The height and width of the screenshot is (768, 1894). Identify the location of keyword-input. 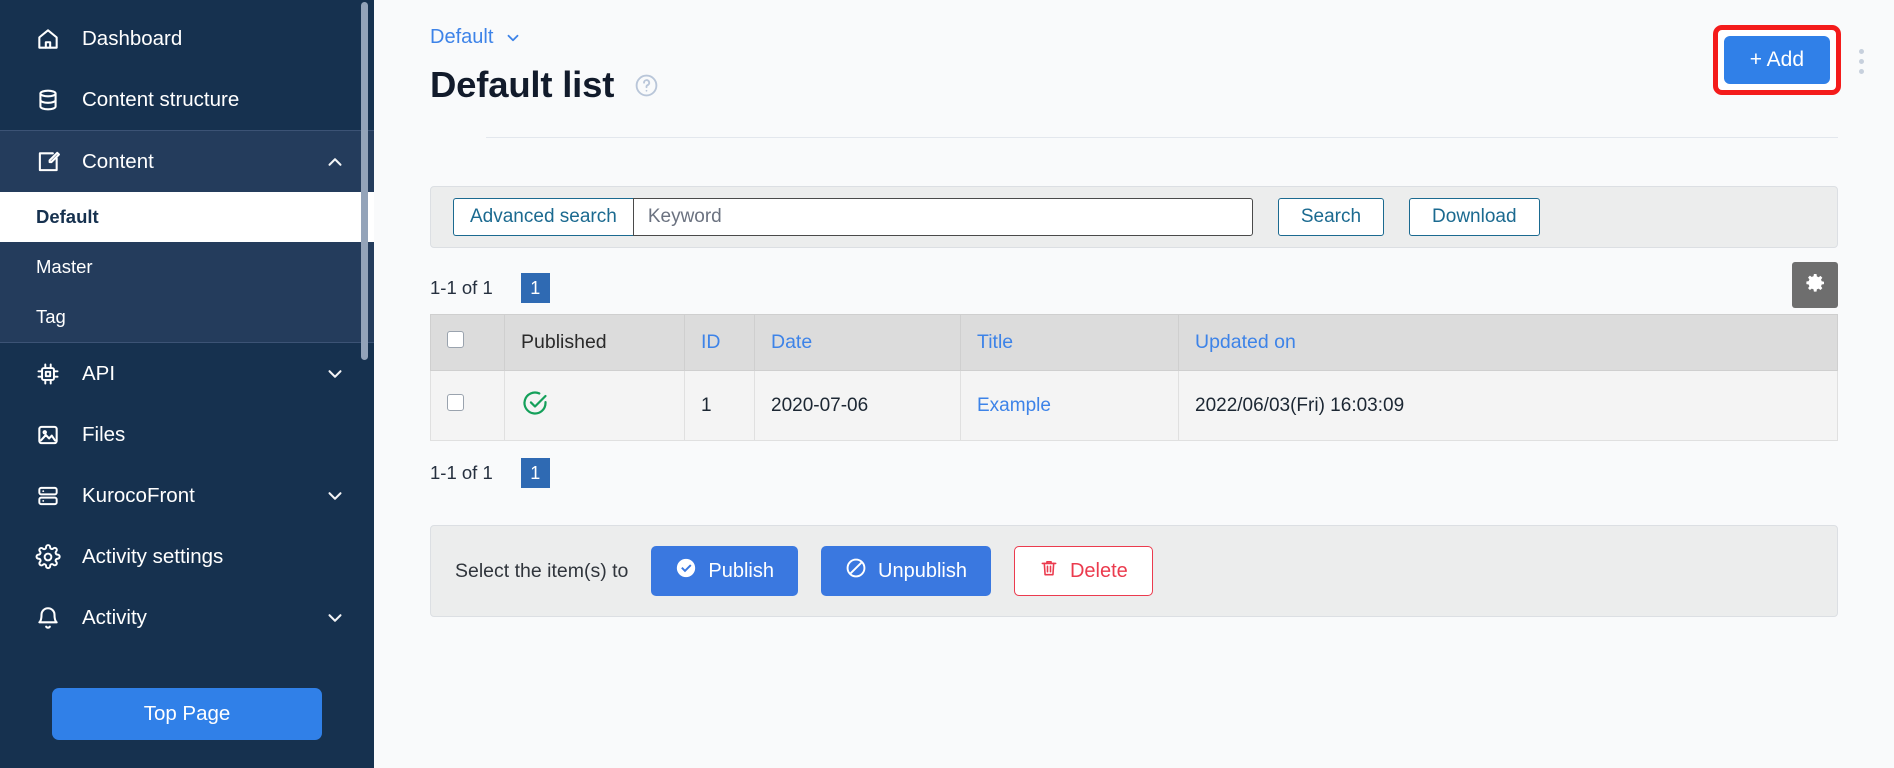
(942, 217).